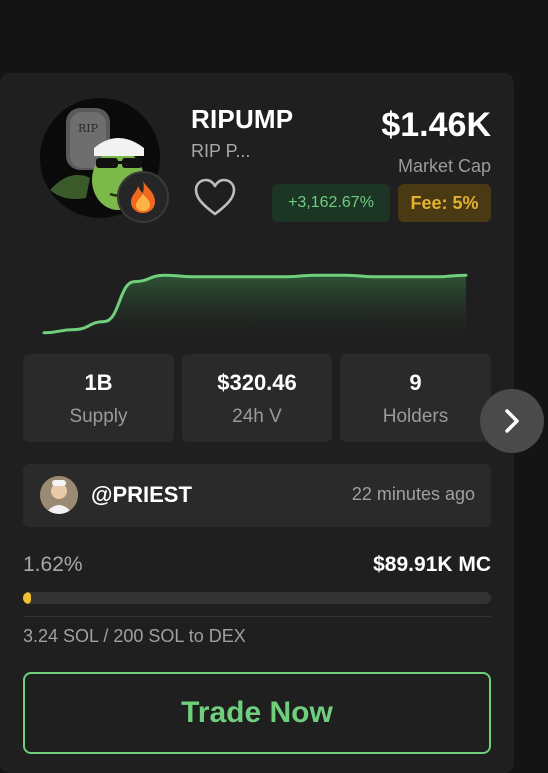 The width and height of the screenshot is (548, 773). Describe the element at coordinates (215, 198) in the screenshot. I see `heart-icon` at that location.